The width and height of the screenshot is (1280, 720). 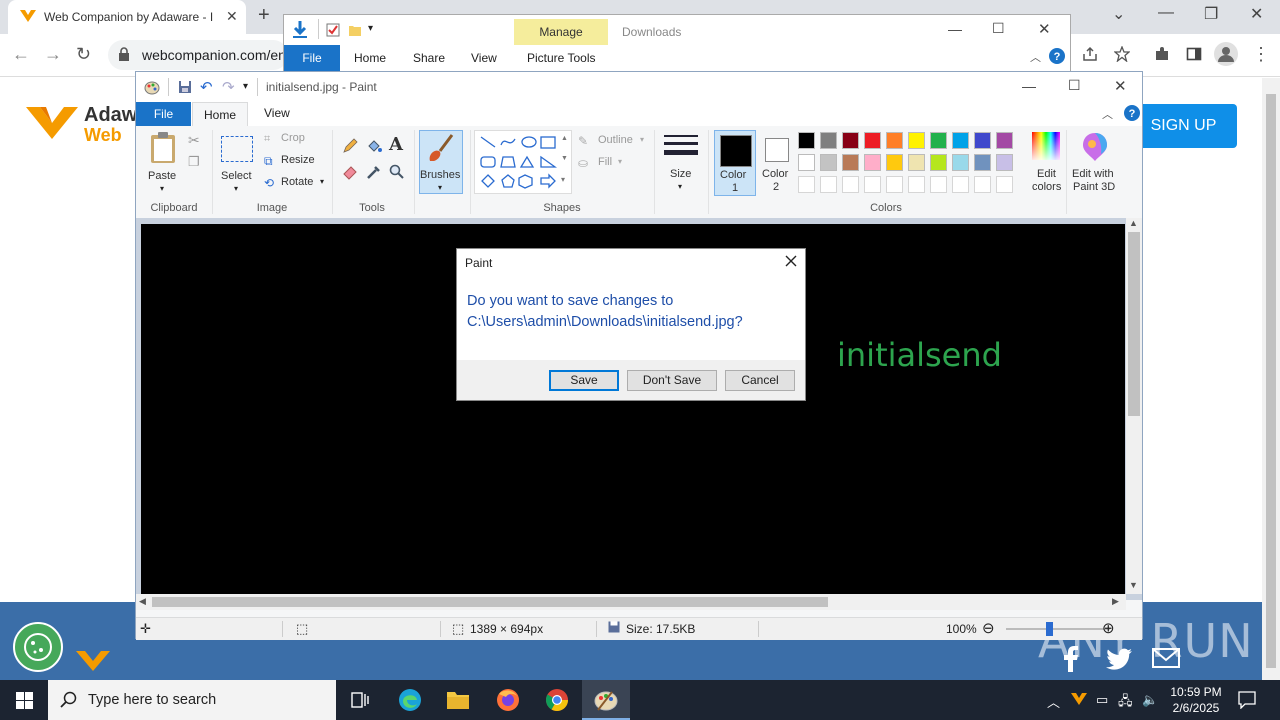 I want to click on battery-icon: ▭, so click(x=1102, y=700).